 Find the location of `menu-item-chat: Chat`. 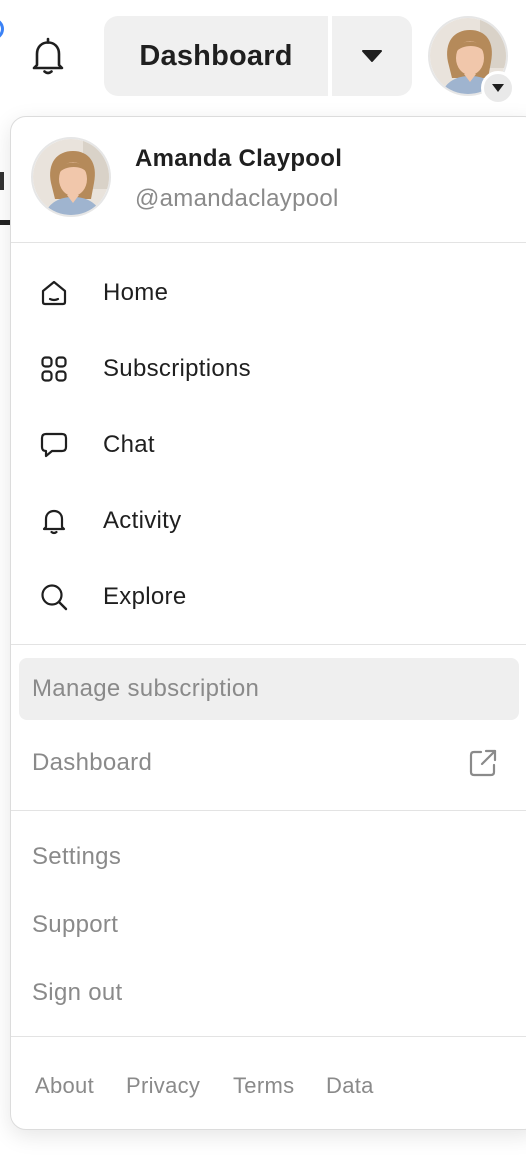

menu-item-chat: Chat is located at coordinates (268, 445).